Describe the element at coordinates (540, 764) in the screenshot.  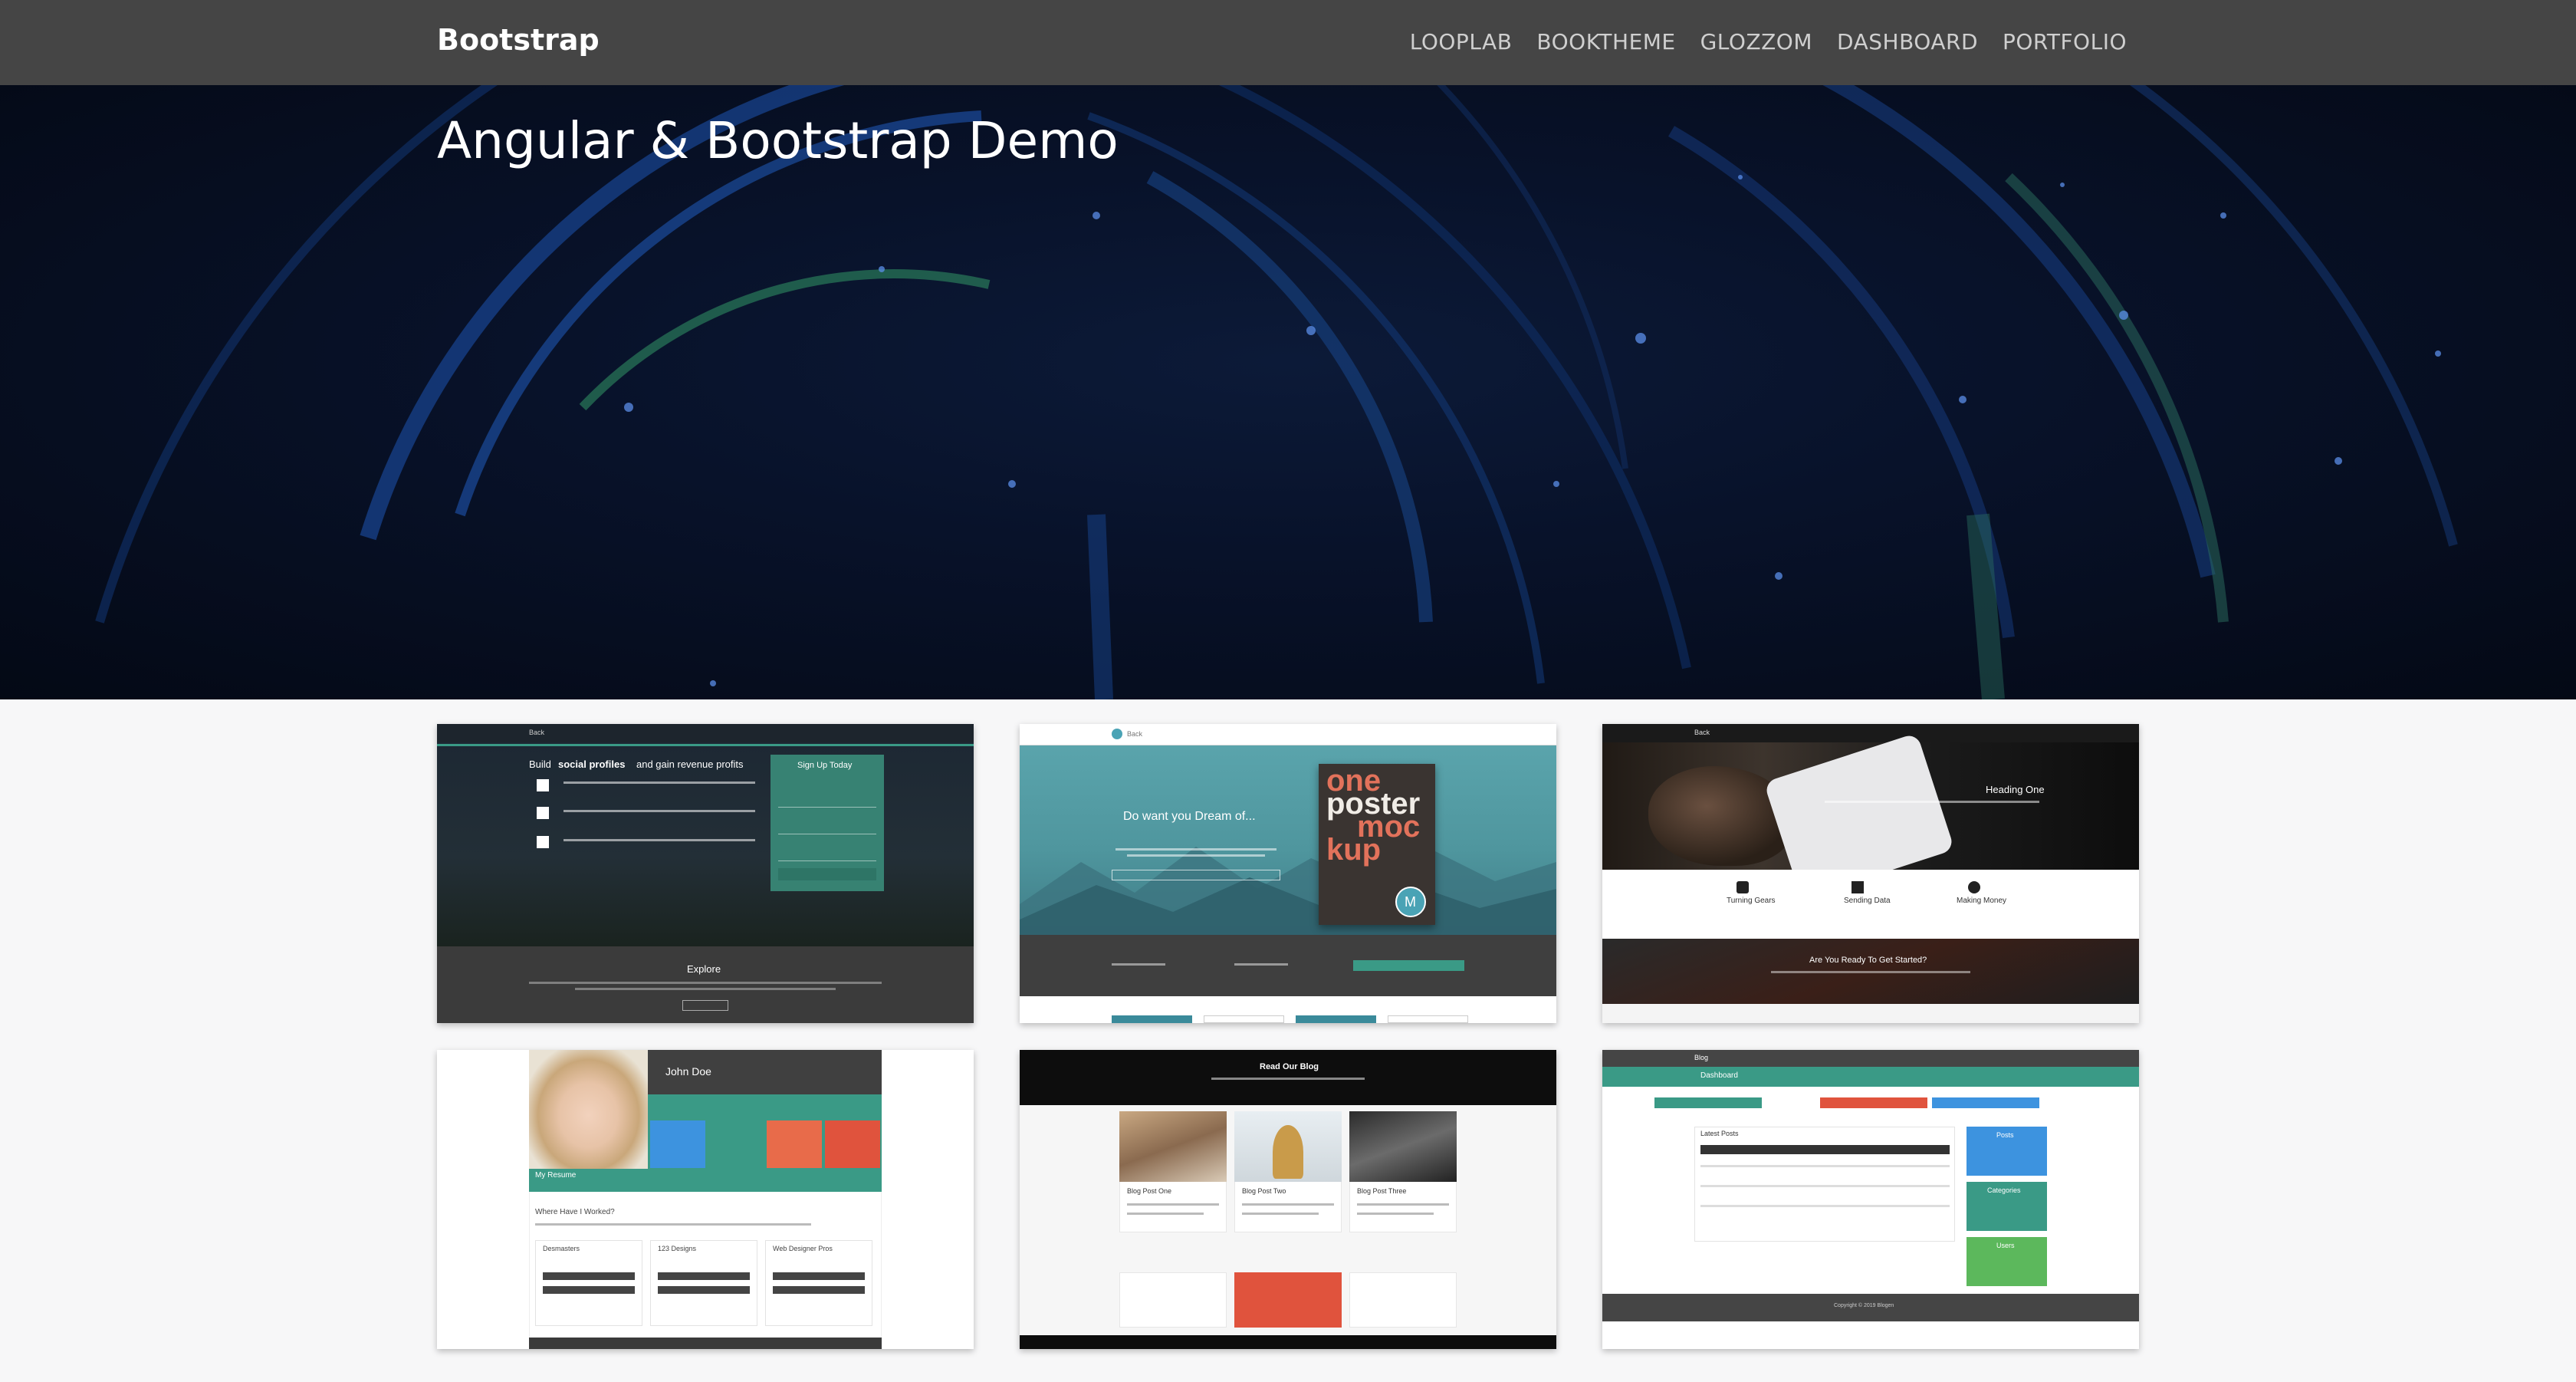
I see `thumb-headline-pre: Build` at that location.